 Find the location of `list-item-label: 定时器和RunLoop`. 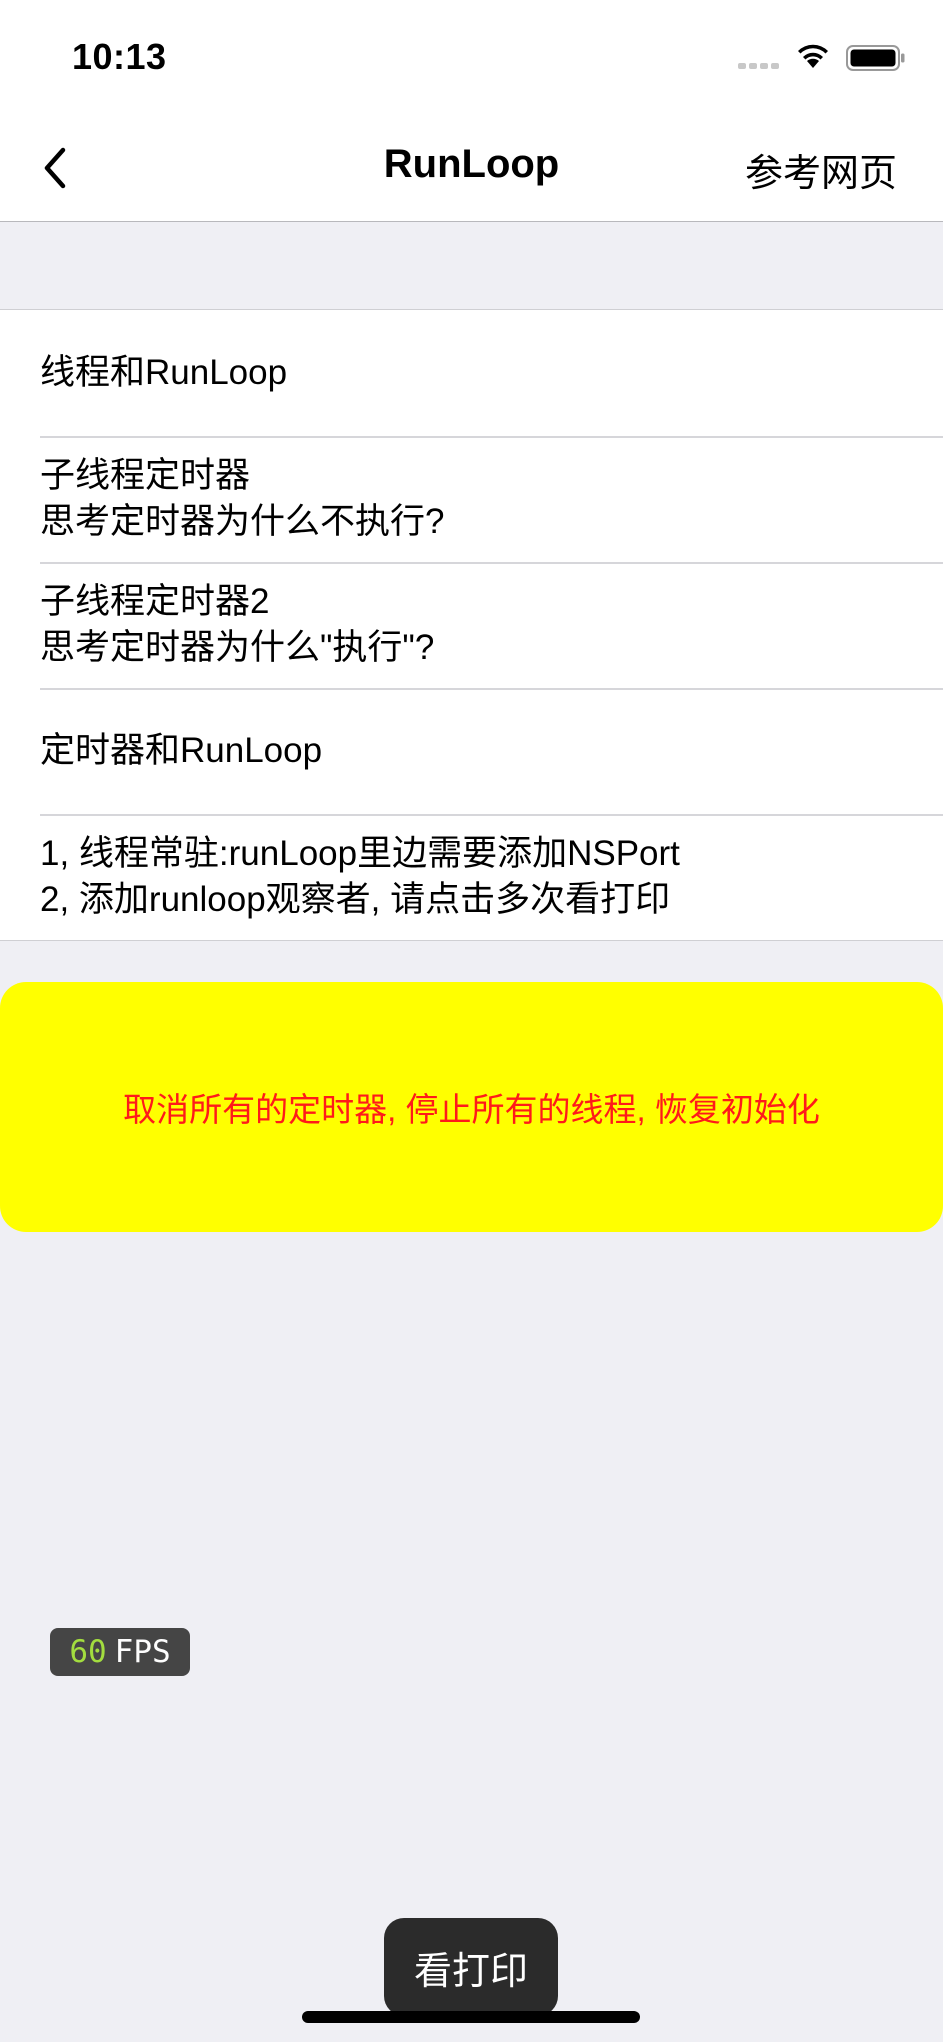

list-item-label: 定时器和RunLoop is located at coordinates (181, 750).